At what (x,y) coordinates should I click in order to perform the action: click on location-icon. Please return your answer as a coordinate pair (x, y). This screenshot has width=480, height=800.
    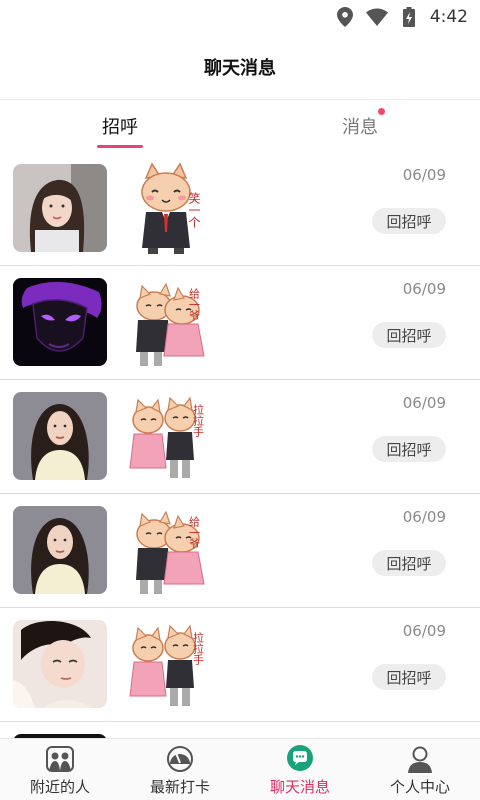
    Looking at the image, I should click on (345, 17).